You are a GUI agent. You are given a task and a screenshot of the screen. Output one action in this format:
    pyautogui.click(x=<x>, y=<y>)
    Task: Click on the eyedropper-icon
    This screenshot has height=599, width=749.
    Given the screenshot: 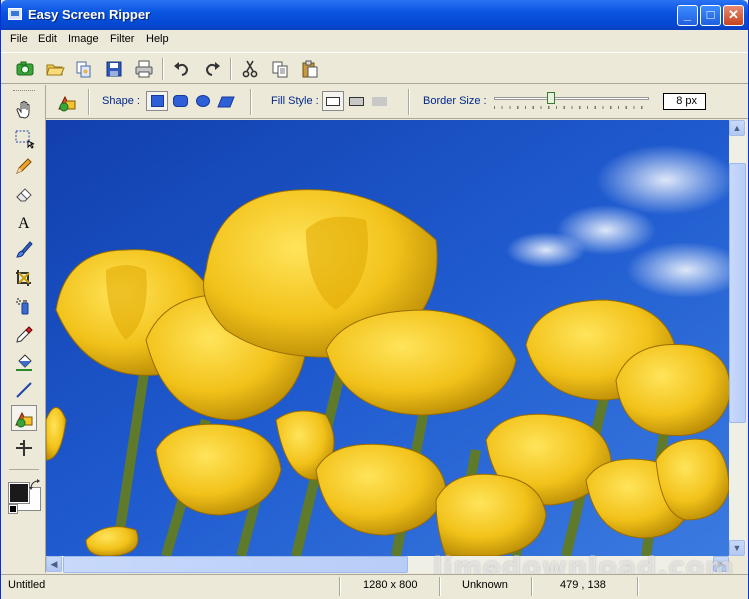 What is the action you would take?
    pyautogui.click(x=24, y=334)
    